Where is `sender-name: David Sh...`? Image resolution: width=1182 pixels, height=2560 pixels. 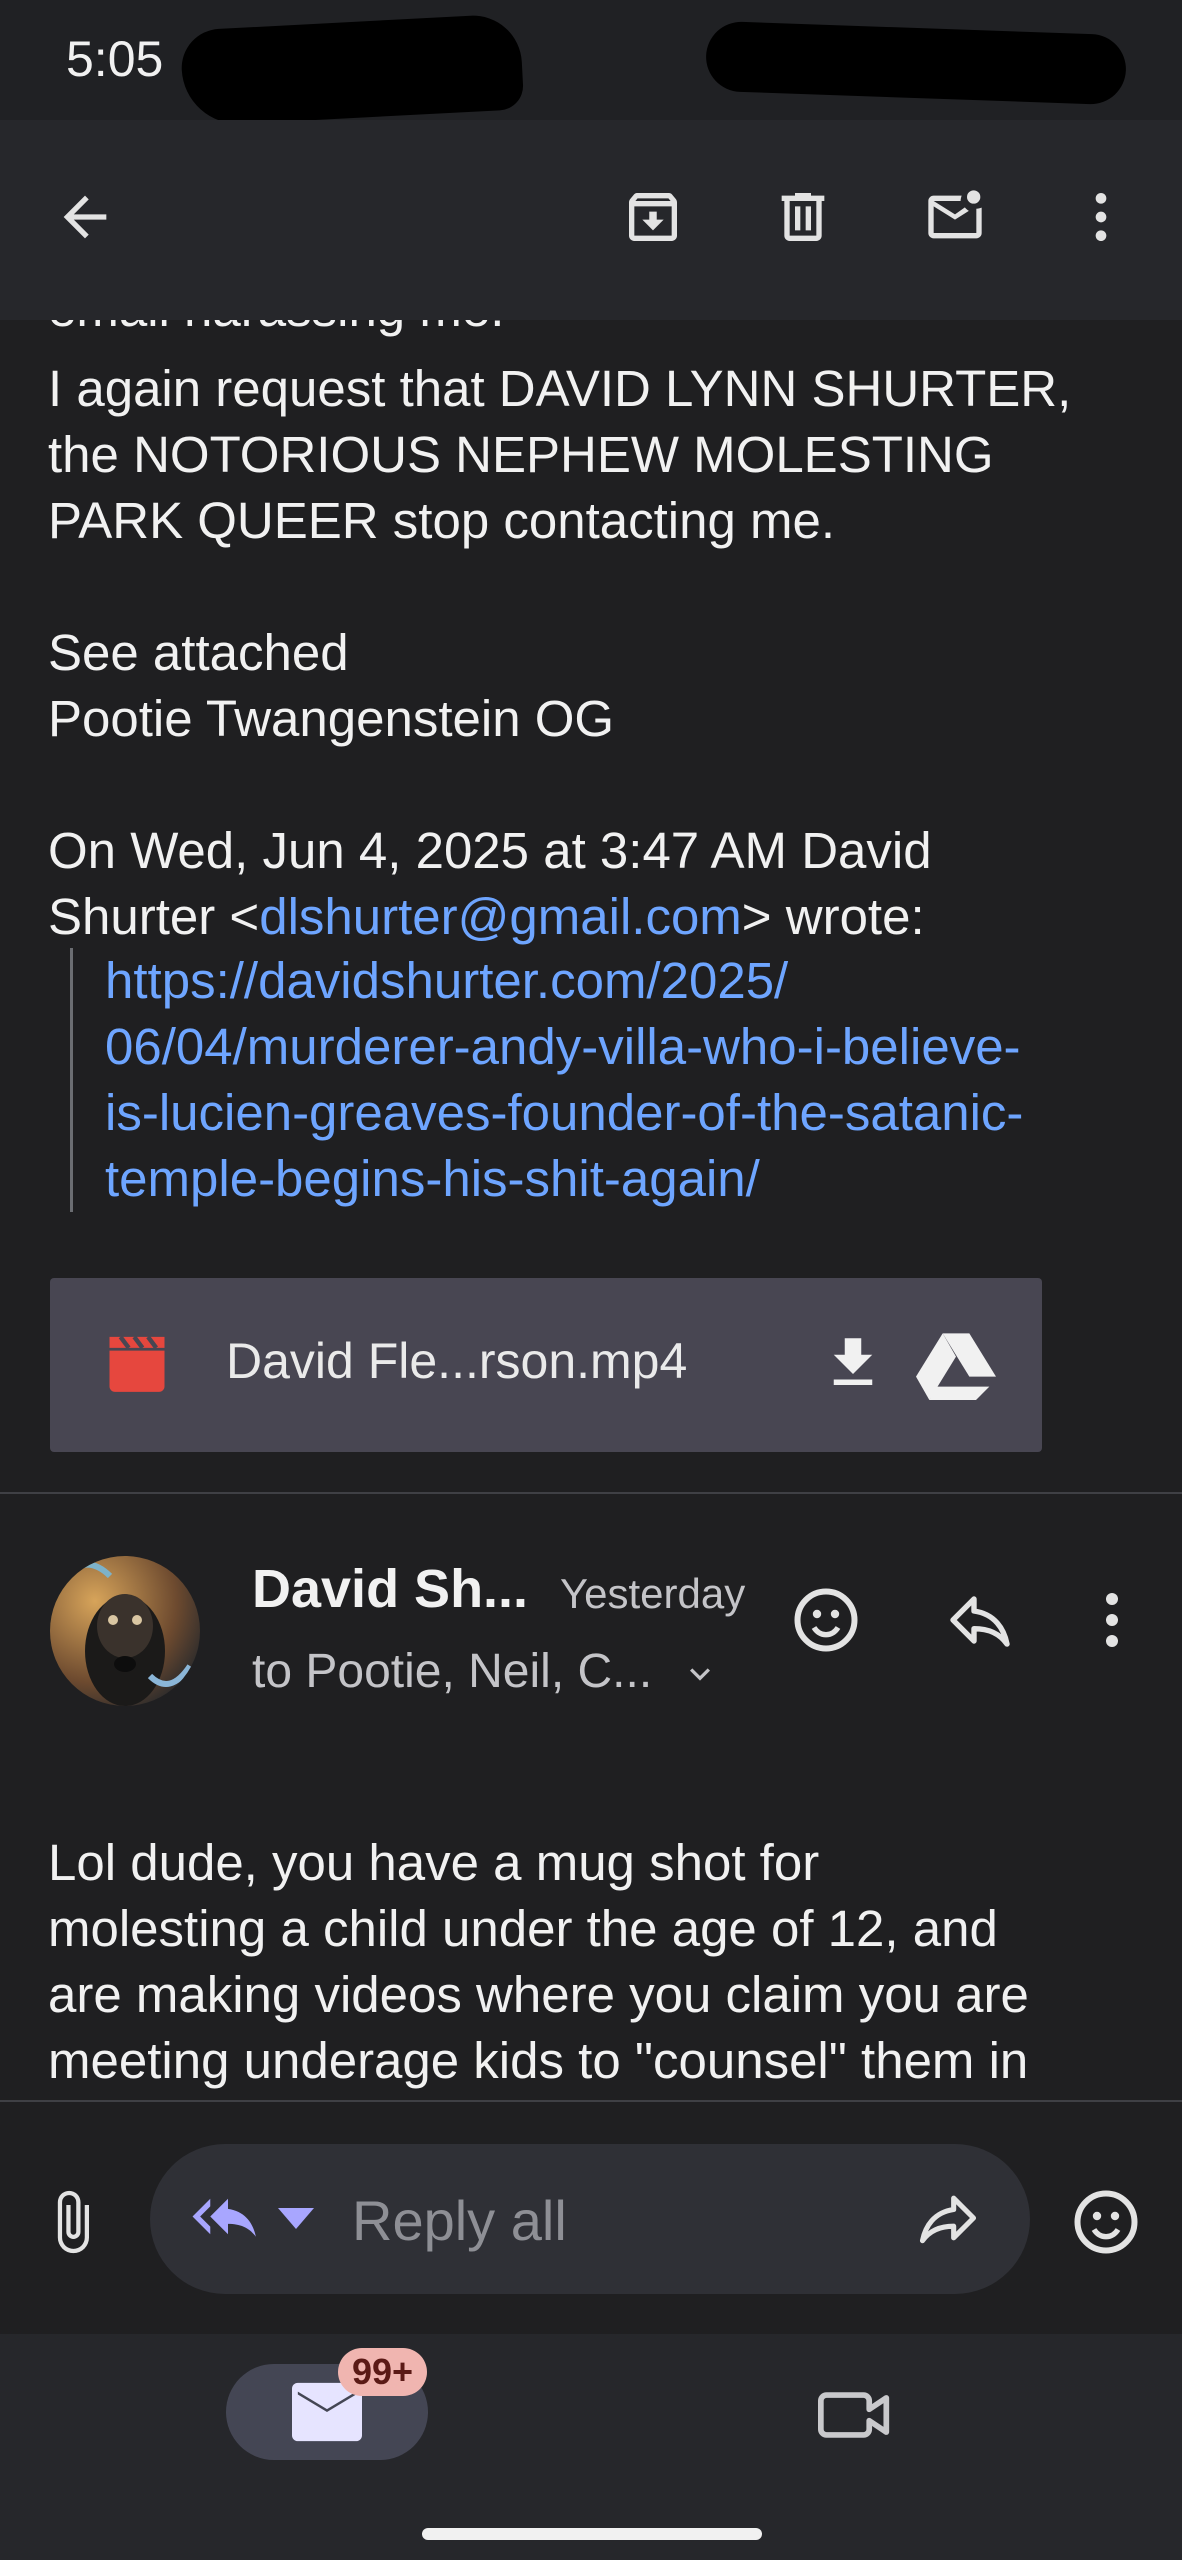
sender-name: David Sh... is located at coordinates (390, 1589).